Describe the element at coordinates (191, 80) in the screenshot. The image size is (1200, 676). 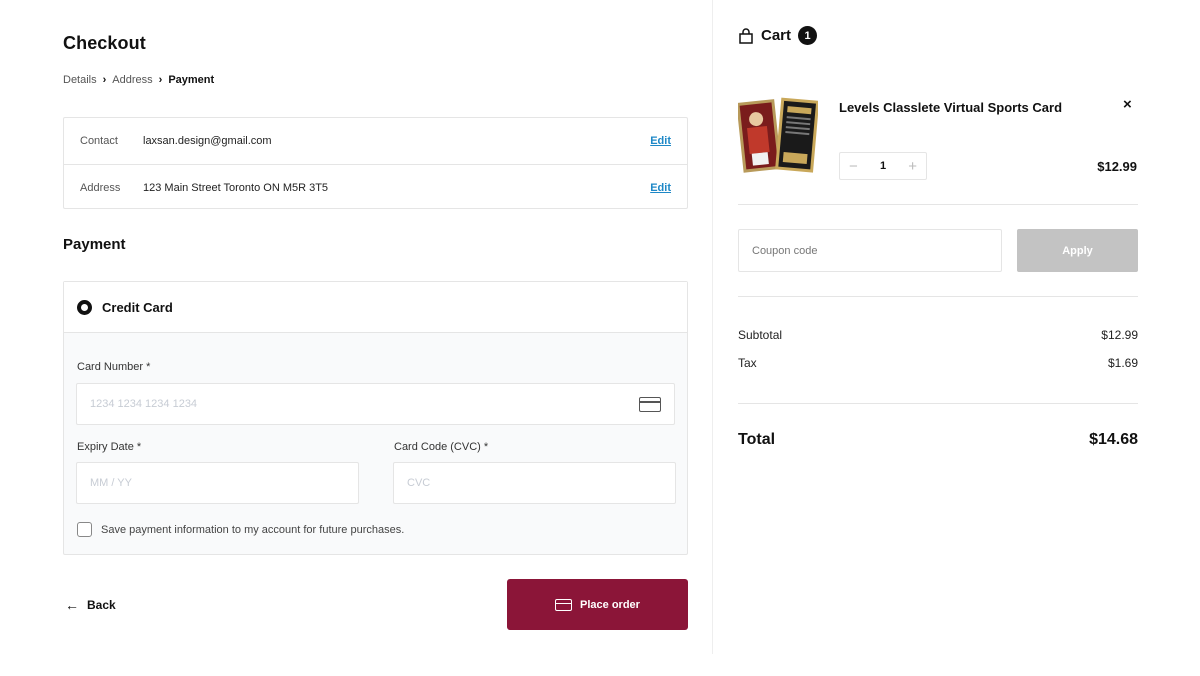
I see `breadcrumb-payment: Payment` at that location.